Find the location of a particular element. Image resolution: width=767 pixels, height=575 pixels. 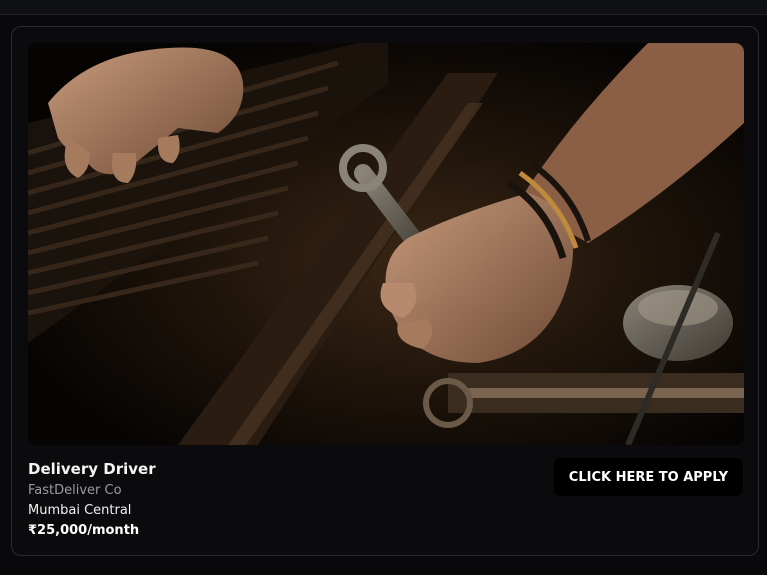

job-title: Delivery Driver is located at coordinates (92, 469).